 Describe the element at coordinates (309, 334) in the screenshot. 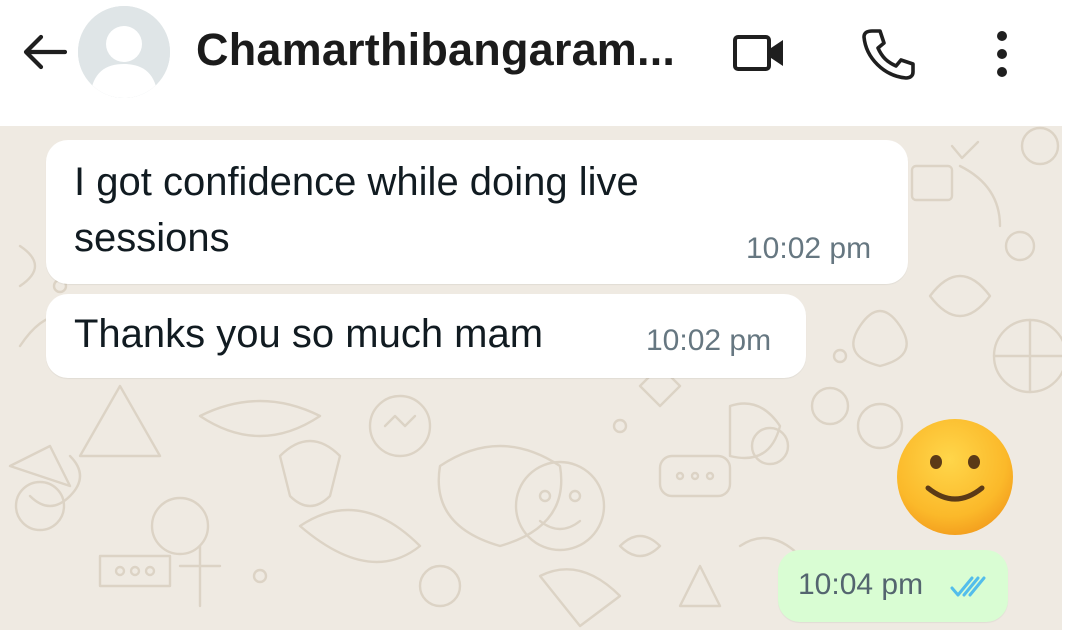

I see `message-text: Thanks you so much mam` at that location.